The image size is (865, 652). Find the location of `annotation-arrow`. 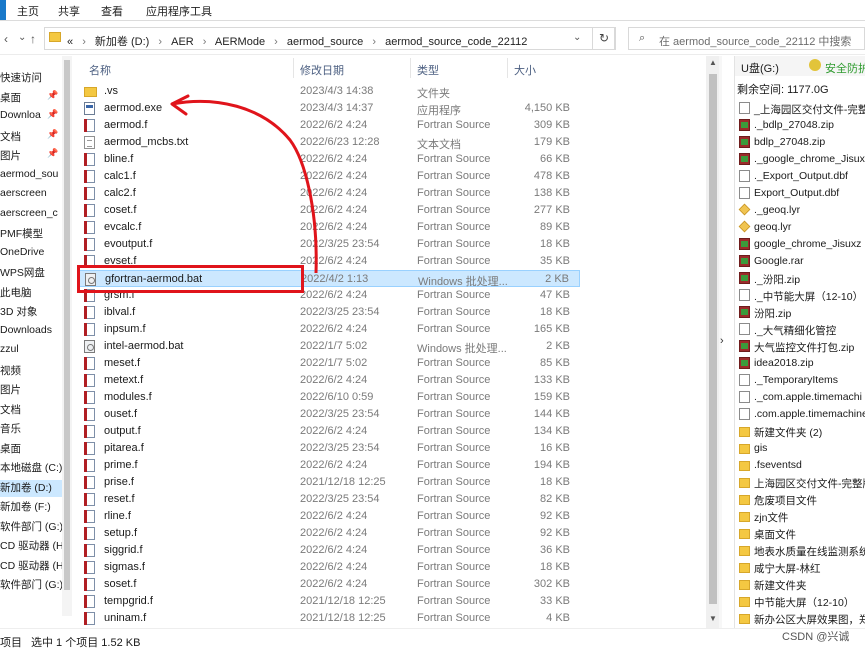

annotation-arrow is located at coordinates (244, 184).